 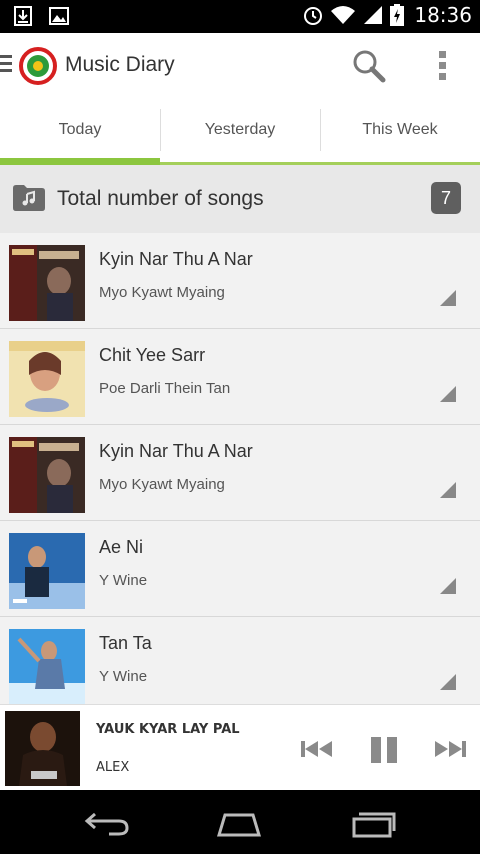 I want to click on list-item: Tan Ta Y Wine, so click(x=240, y=660).